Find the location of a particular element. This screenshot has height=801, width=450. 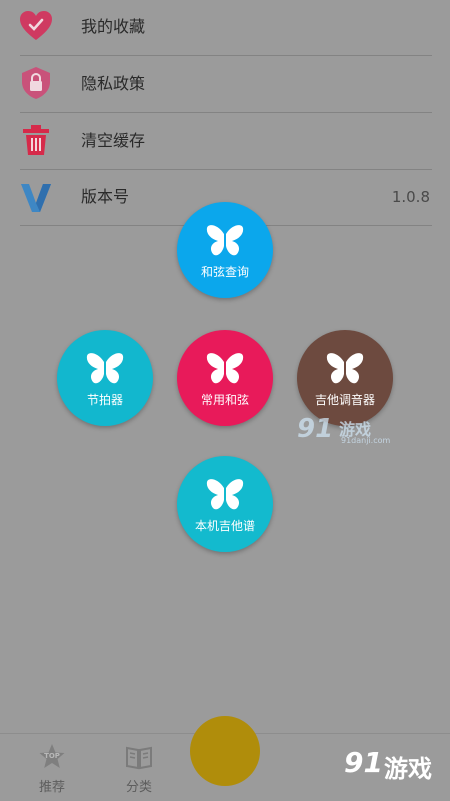

menu-metronome-button: 节拍器 is located at coordinates (105, 378).